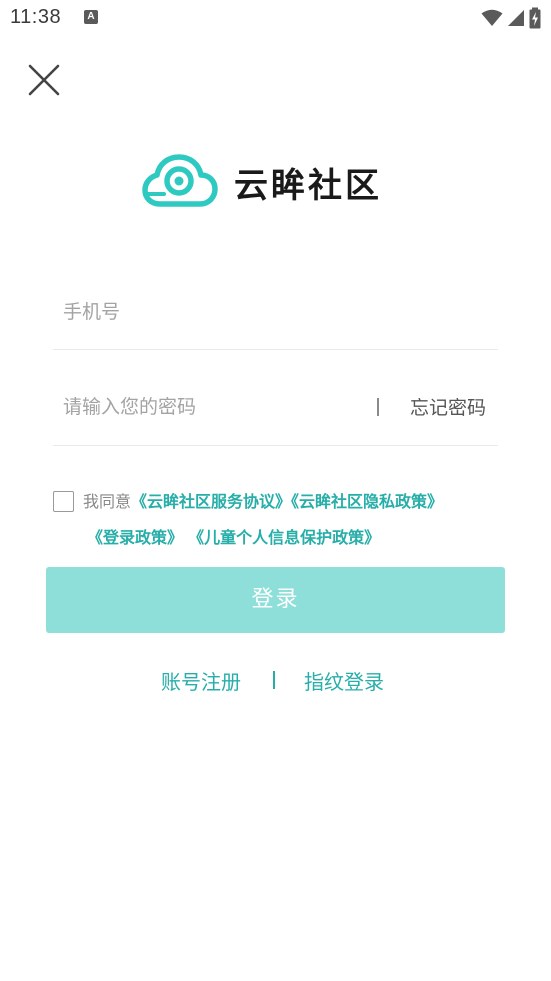  Describe the element at coordinates (135, 537) in the screenshot. I see `login-policy-link: 《登录政策》` at that location.